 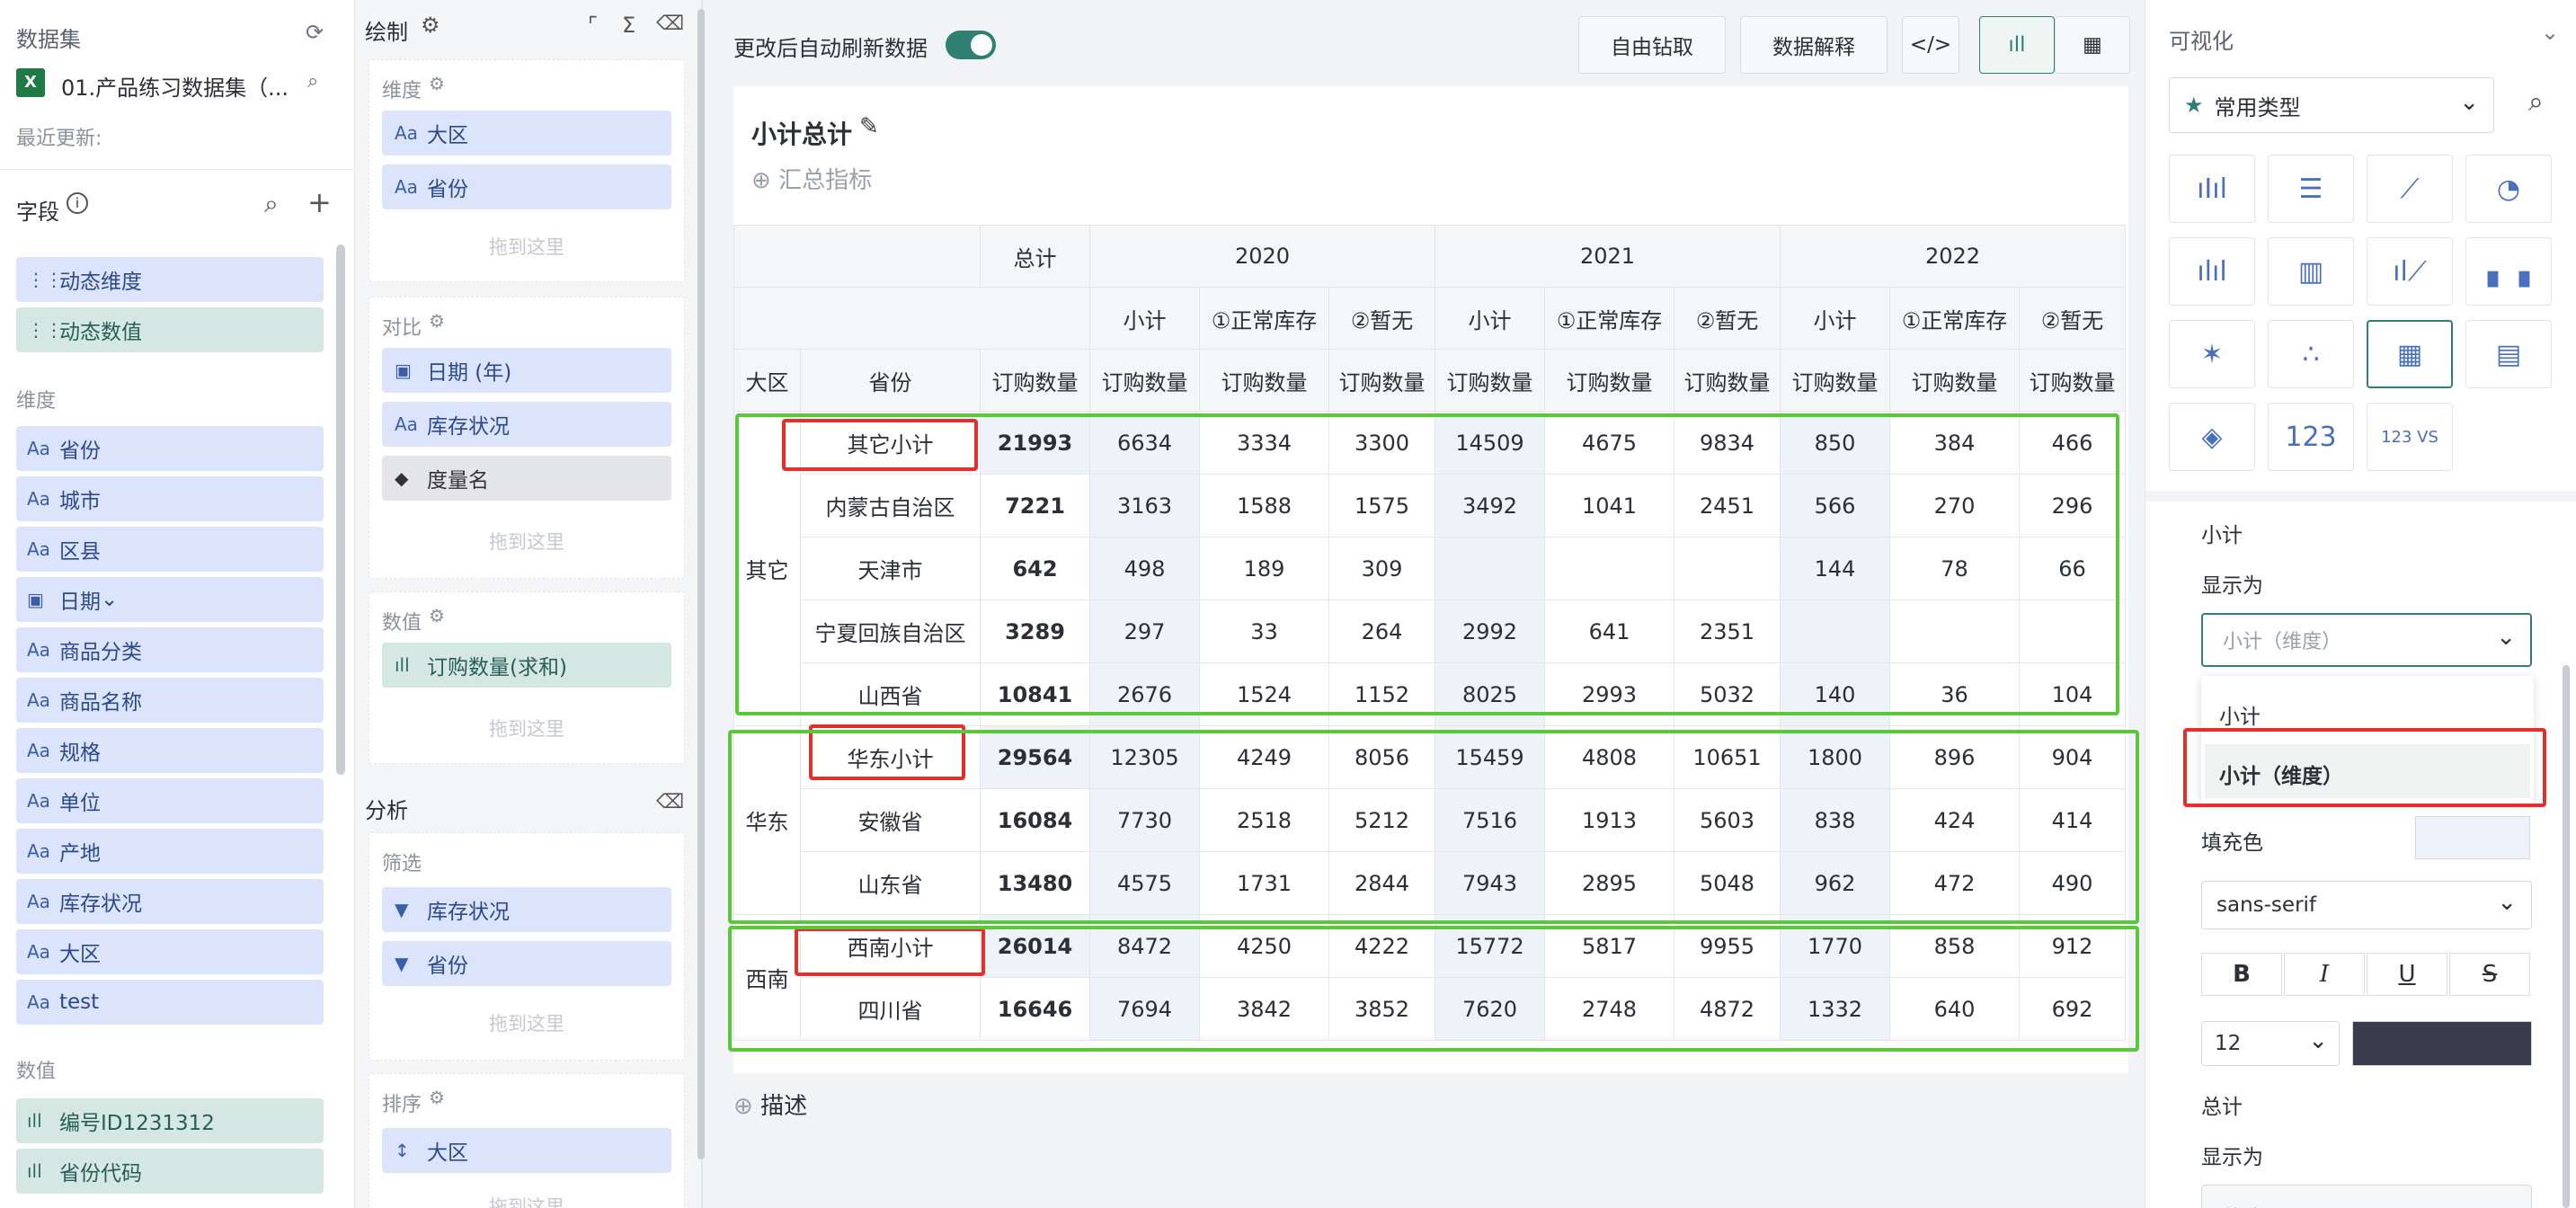 What do you see at coordinates (869, 126) in the screenshot?
I see `edit-pencil-icon: ✎` at bounding box center [869, 126].